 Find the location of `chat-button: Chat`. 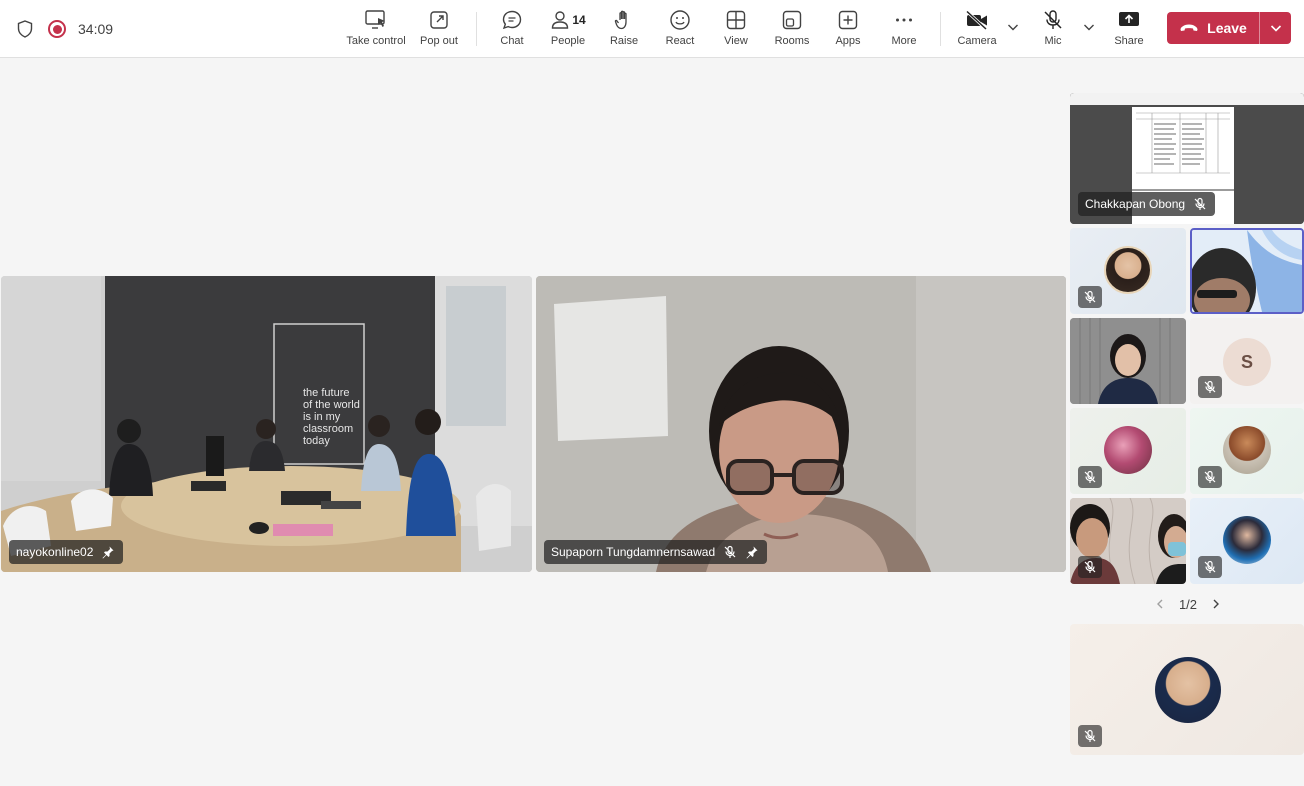

chat-button: Chat is located at coordinates (512, 30).